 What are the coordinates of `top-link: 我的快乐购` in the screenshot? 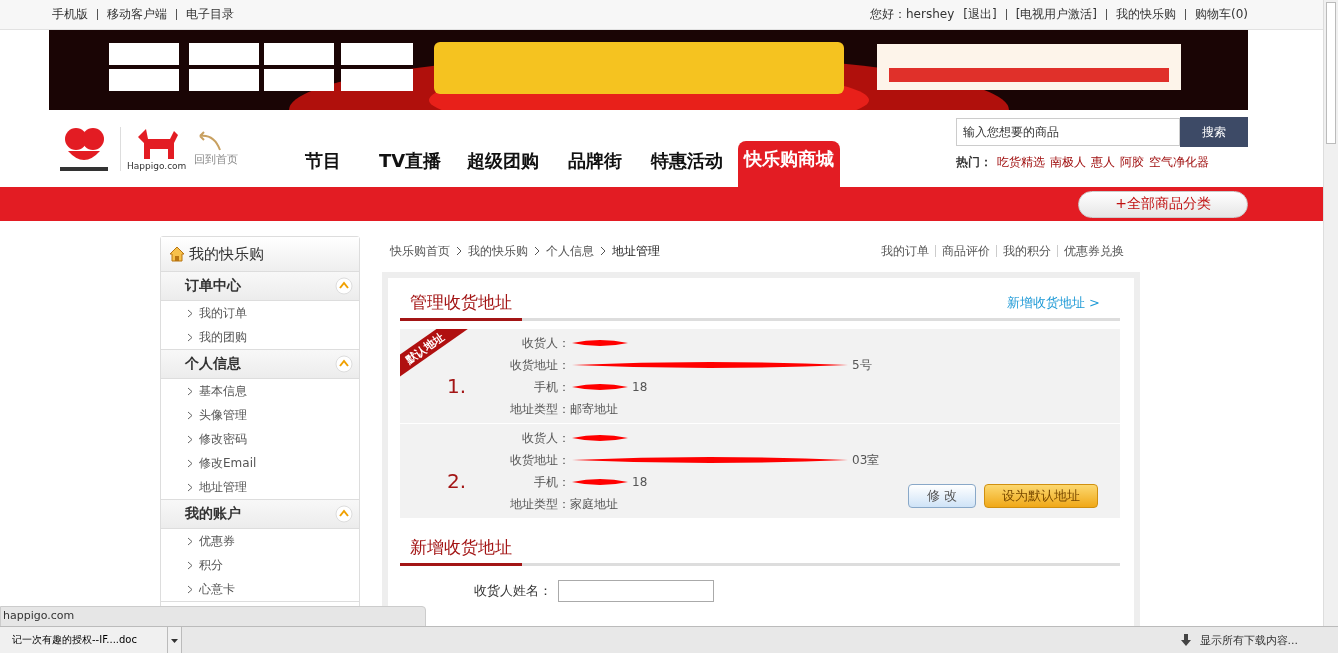 It's located at (1146, 14).